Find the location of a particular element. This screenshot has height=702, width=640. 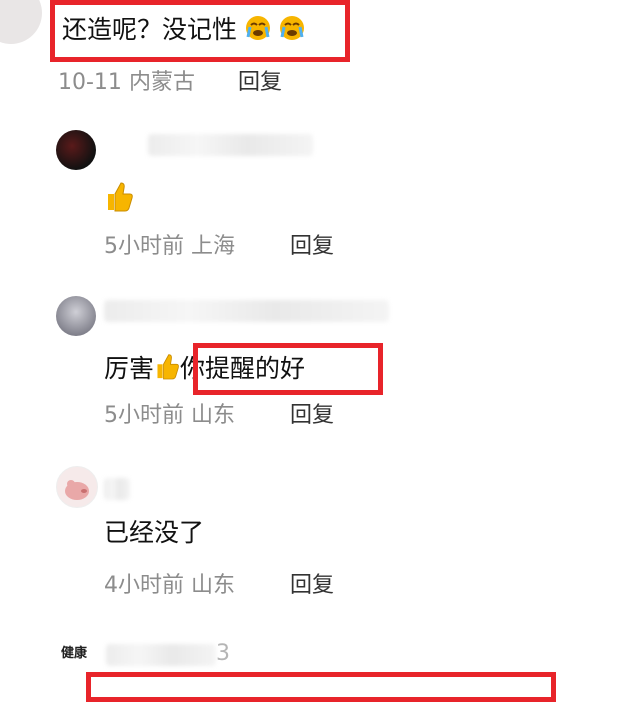

comment-time: 4小时前 is located at coordinates (144, 585).